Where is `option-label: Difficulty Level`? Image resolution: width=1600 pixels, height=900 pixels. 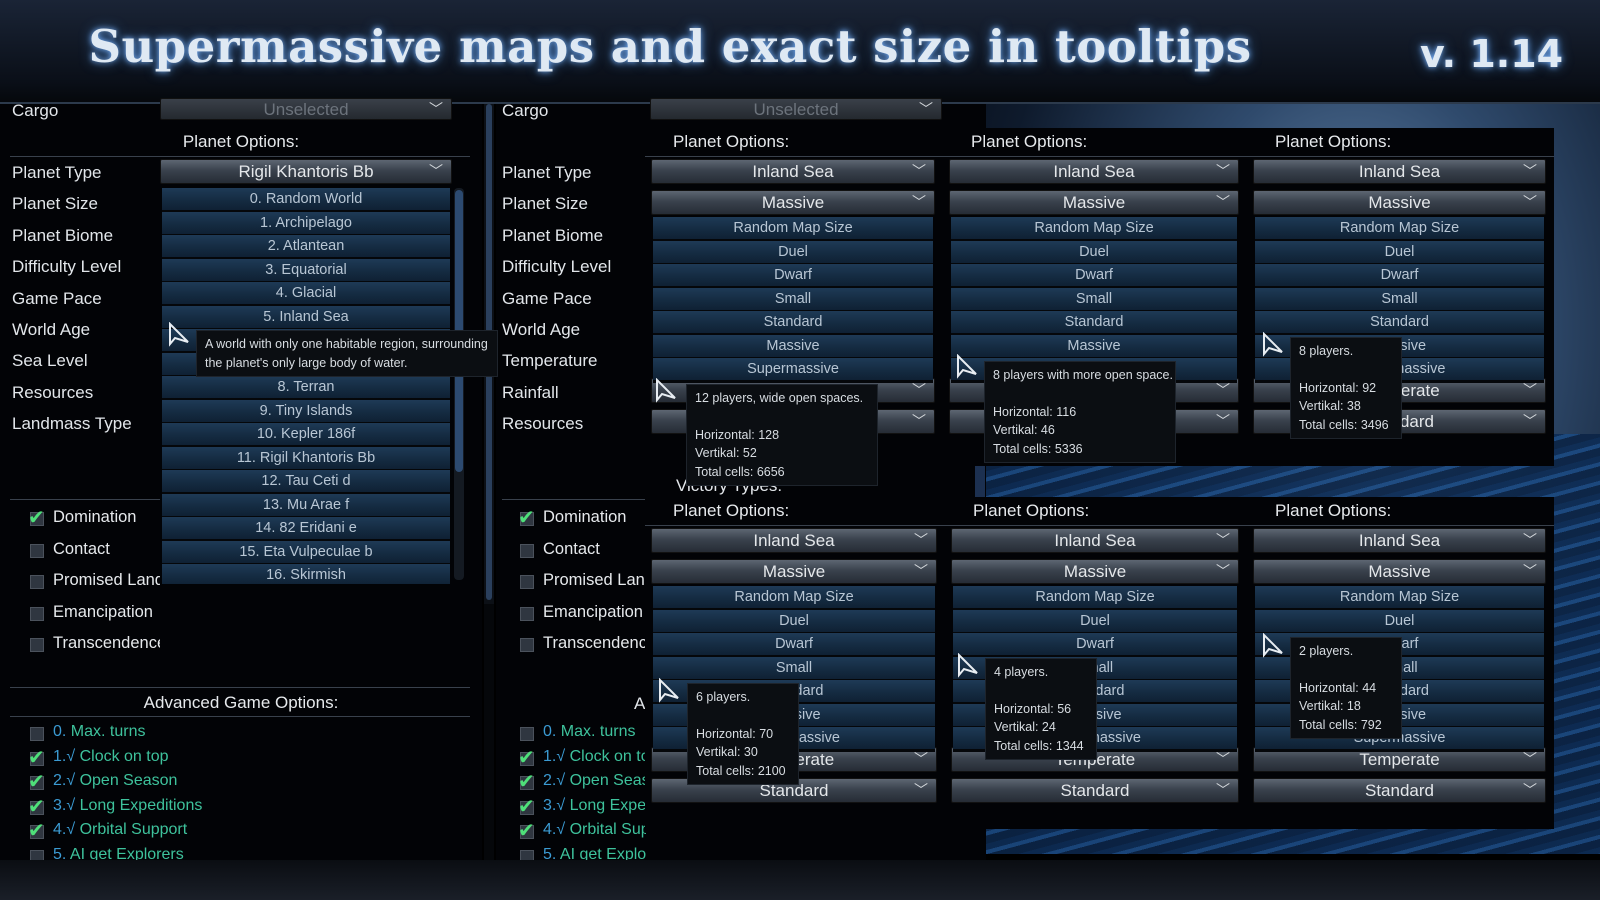 option-label: Difficulty Level is located at coordinates (557, 267).